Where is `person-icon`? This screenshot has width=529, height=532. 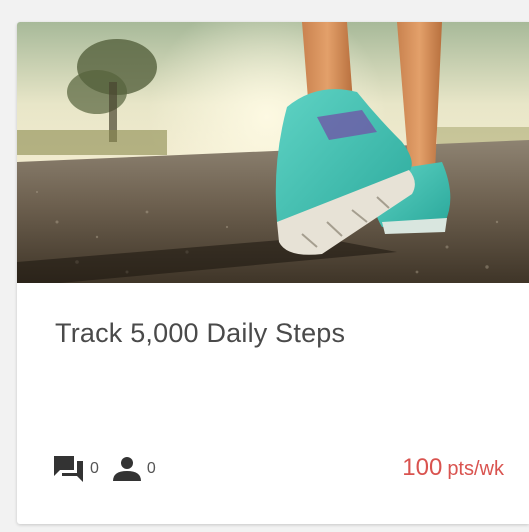
person-icon is located at coordinates (126, 469).